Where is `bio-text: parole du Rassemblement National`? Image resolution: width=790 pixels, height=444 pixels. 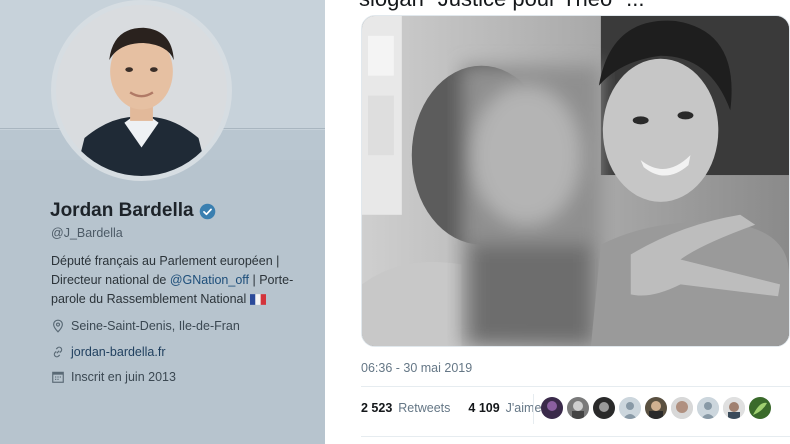
bio-text: parole du Rassemblement National is located at coordinates (149, 299).